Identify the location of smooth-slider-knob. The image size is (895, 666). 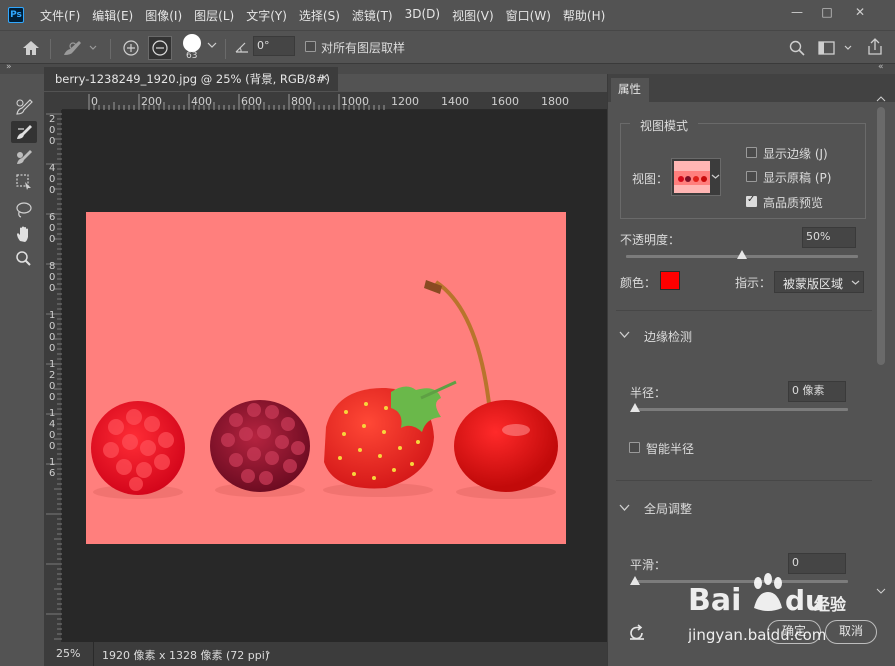
(635, 580).